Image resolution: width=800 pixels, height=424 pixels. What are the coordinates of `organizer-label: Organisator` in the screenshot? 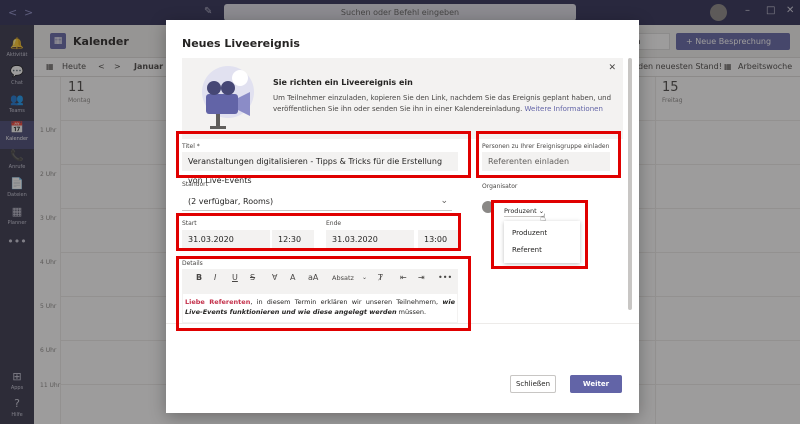 It's located at (500, 186).